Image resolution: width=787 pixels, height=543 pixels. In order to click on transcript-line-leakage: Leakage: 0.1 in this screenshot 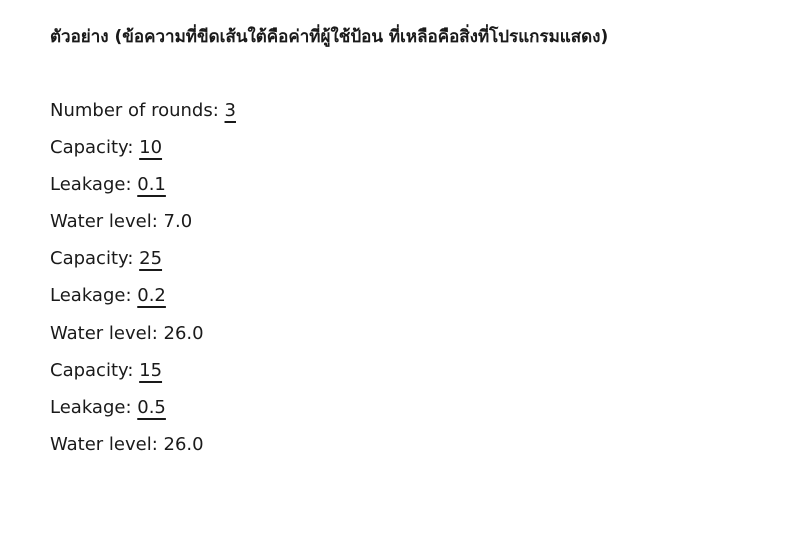, I will do `click(143, 190)`.